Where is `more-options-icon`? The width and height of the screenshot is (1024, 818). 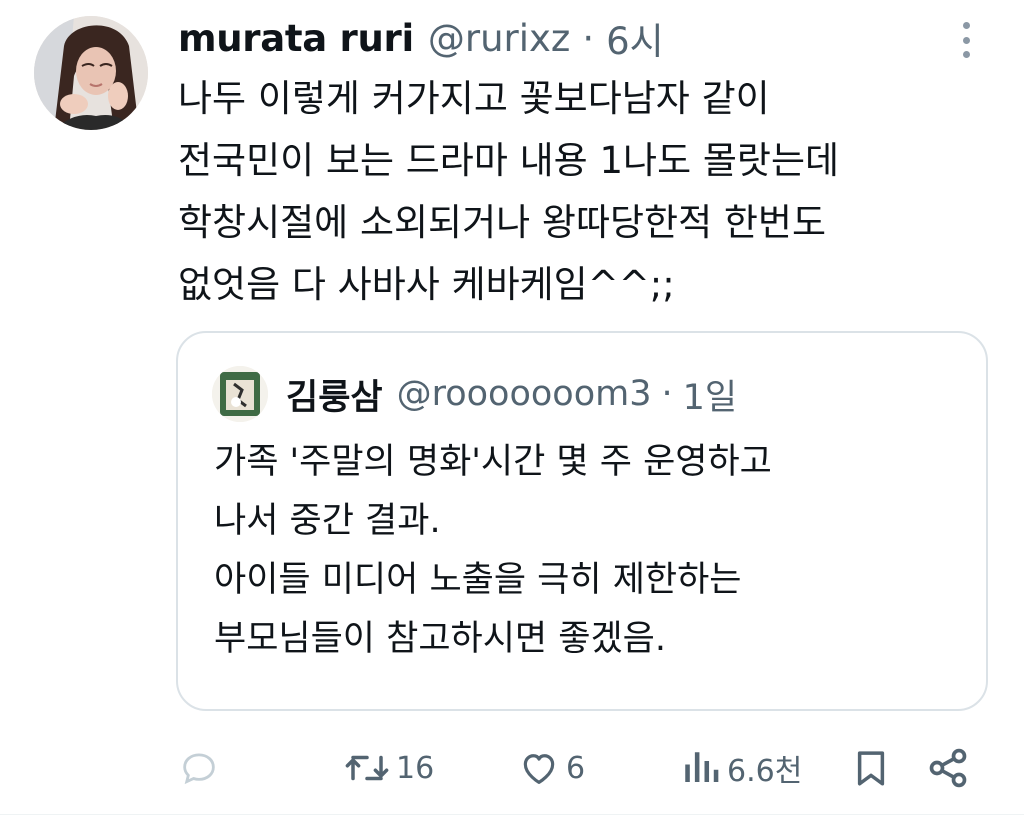 more-options-icon is located at coordinates (966, 40).